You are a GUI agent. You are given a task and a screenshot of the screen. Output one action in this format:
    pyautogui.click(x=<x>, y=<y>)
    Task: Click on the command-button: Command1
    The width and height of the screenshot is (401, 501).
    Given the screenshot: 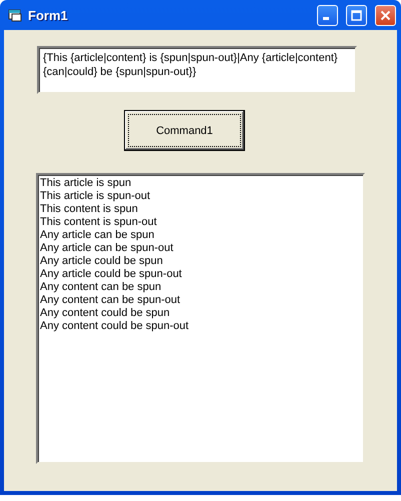 What is the action you would take?
    pyautogui.click(x=184, y=130)
    